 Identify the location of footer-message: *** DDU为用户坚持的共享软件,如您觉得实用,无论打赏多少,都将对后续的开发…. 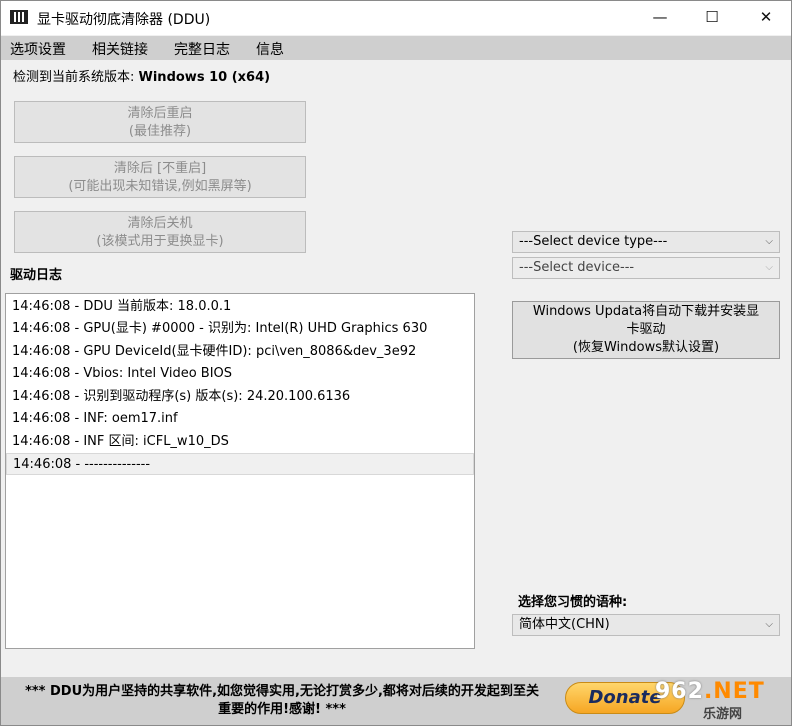
(282, 701).